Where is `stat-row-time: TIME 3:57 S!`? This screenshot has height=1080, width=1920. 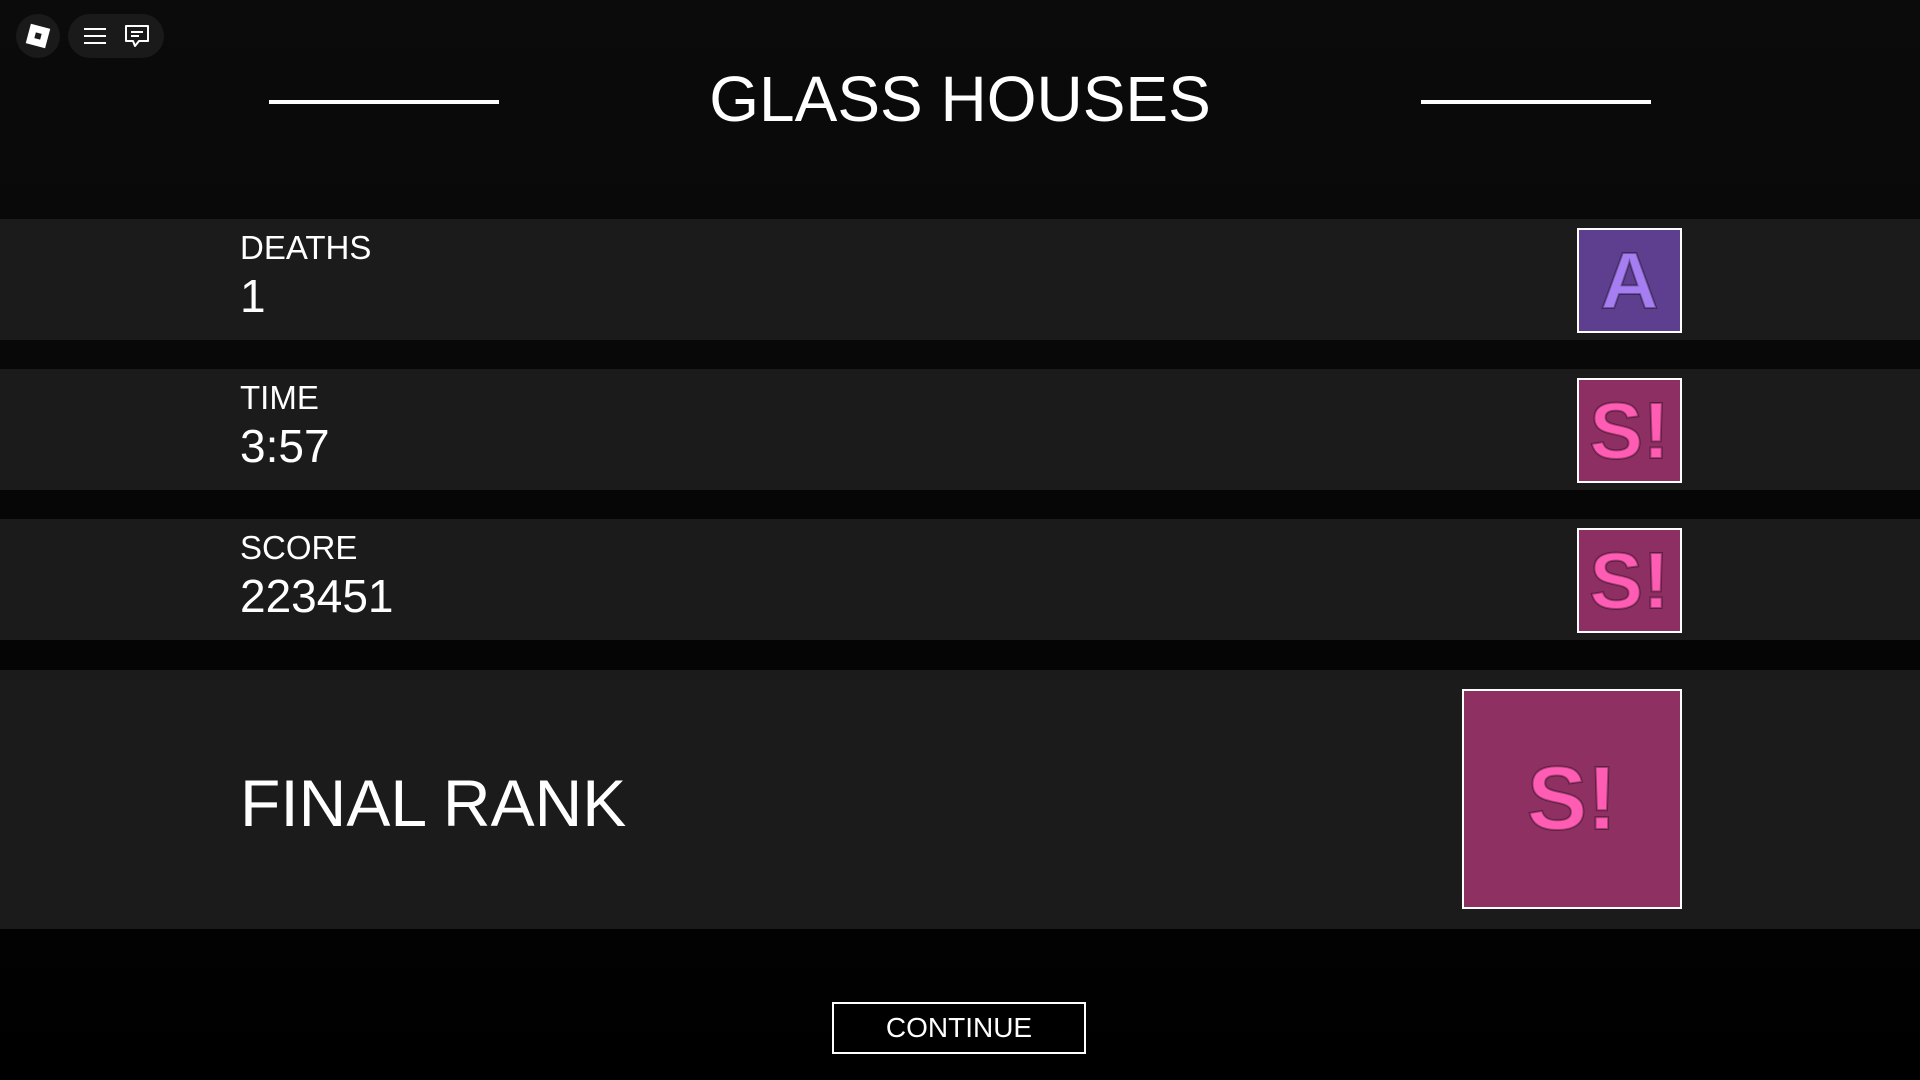 stat-row-time: TIME 3:57 S! is located at coordinates (960, 429).